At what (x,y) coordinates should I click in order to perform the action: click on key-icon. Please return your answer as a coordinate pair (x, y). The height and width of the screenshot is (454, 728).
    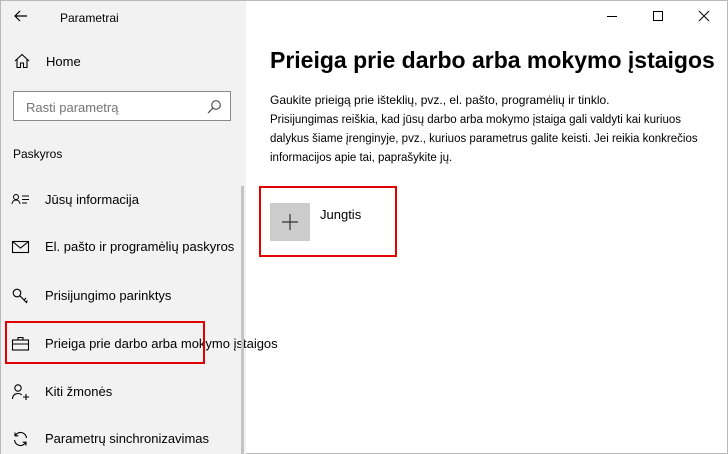
    Looking at the image, I should click on (20, 296).